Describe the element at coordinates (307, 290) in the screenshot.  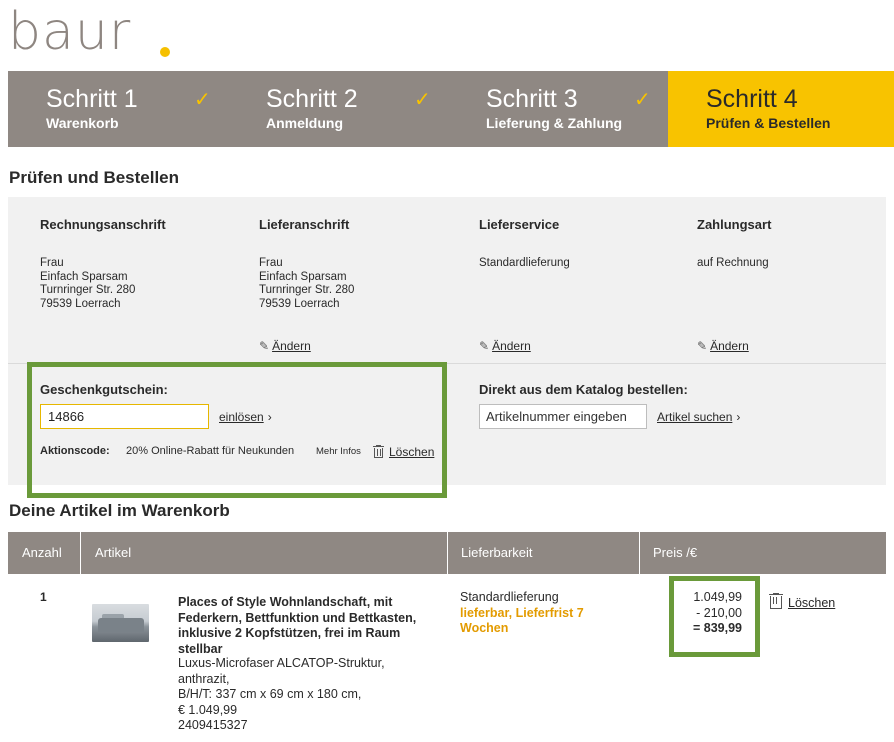
I see `shipping-line: Turnringer Str. 280` at that location.